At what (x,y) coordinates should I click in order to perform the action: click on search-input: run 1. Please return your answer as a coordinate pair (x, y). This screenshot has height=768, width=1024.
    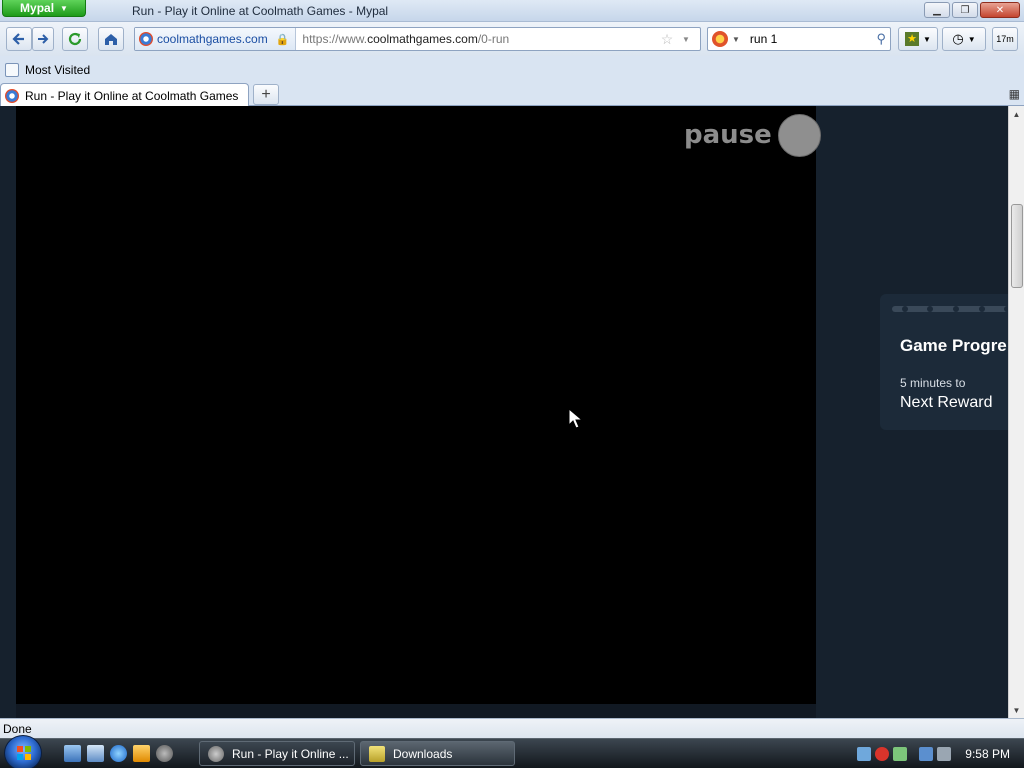
    Looking at the image, I should click on (808, 39).